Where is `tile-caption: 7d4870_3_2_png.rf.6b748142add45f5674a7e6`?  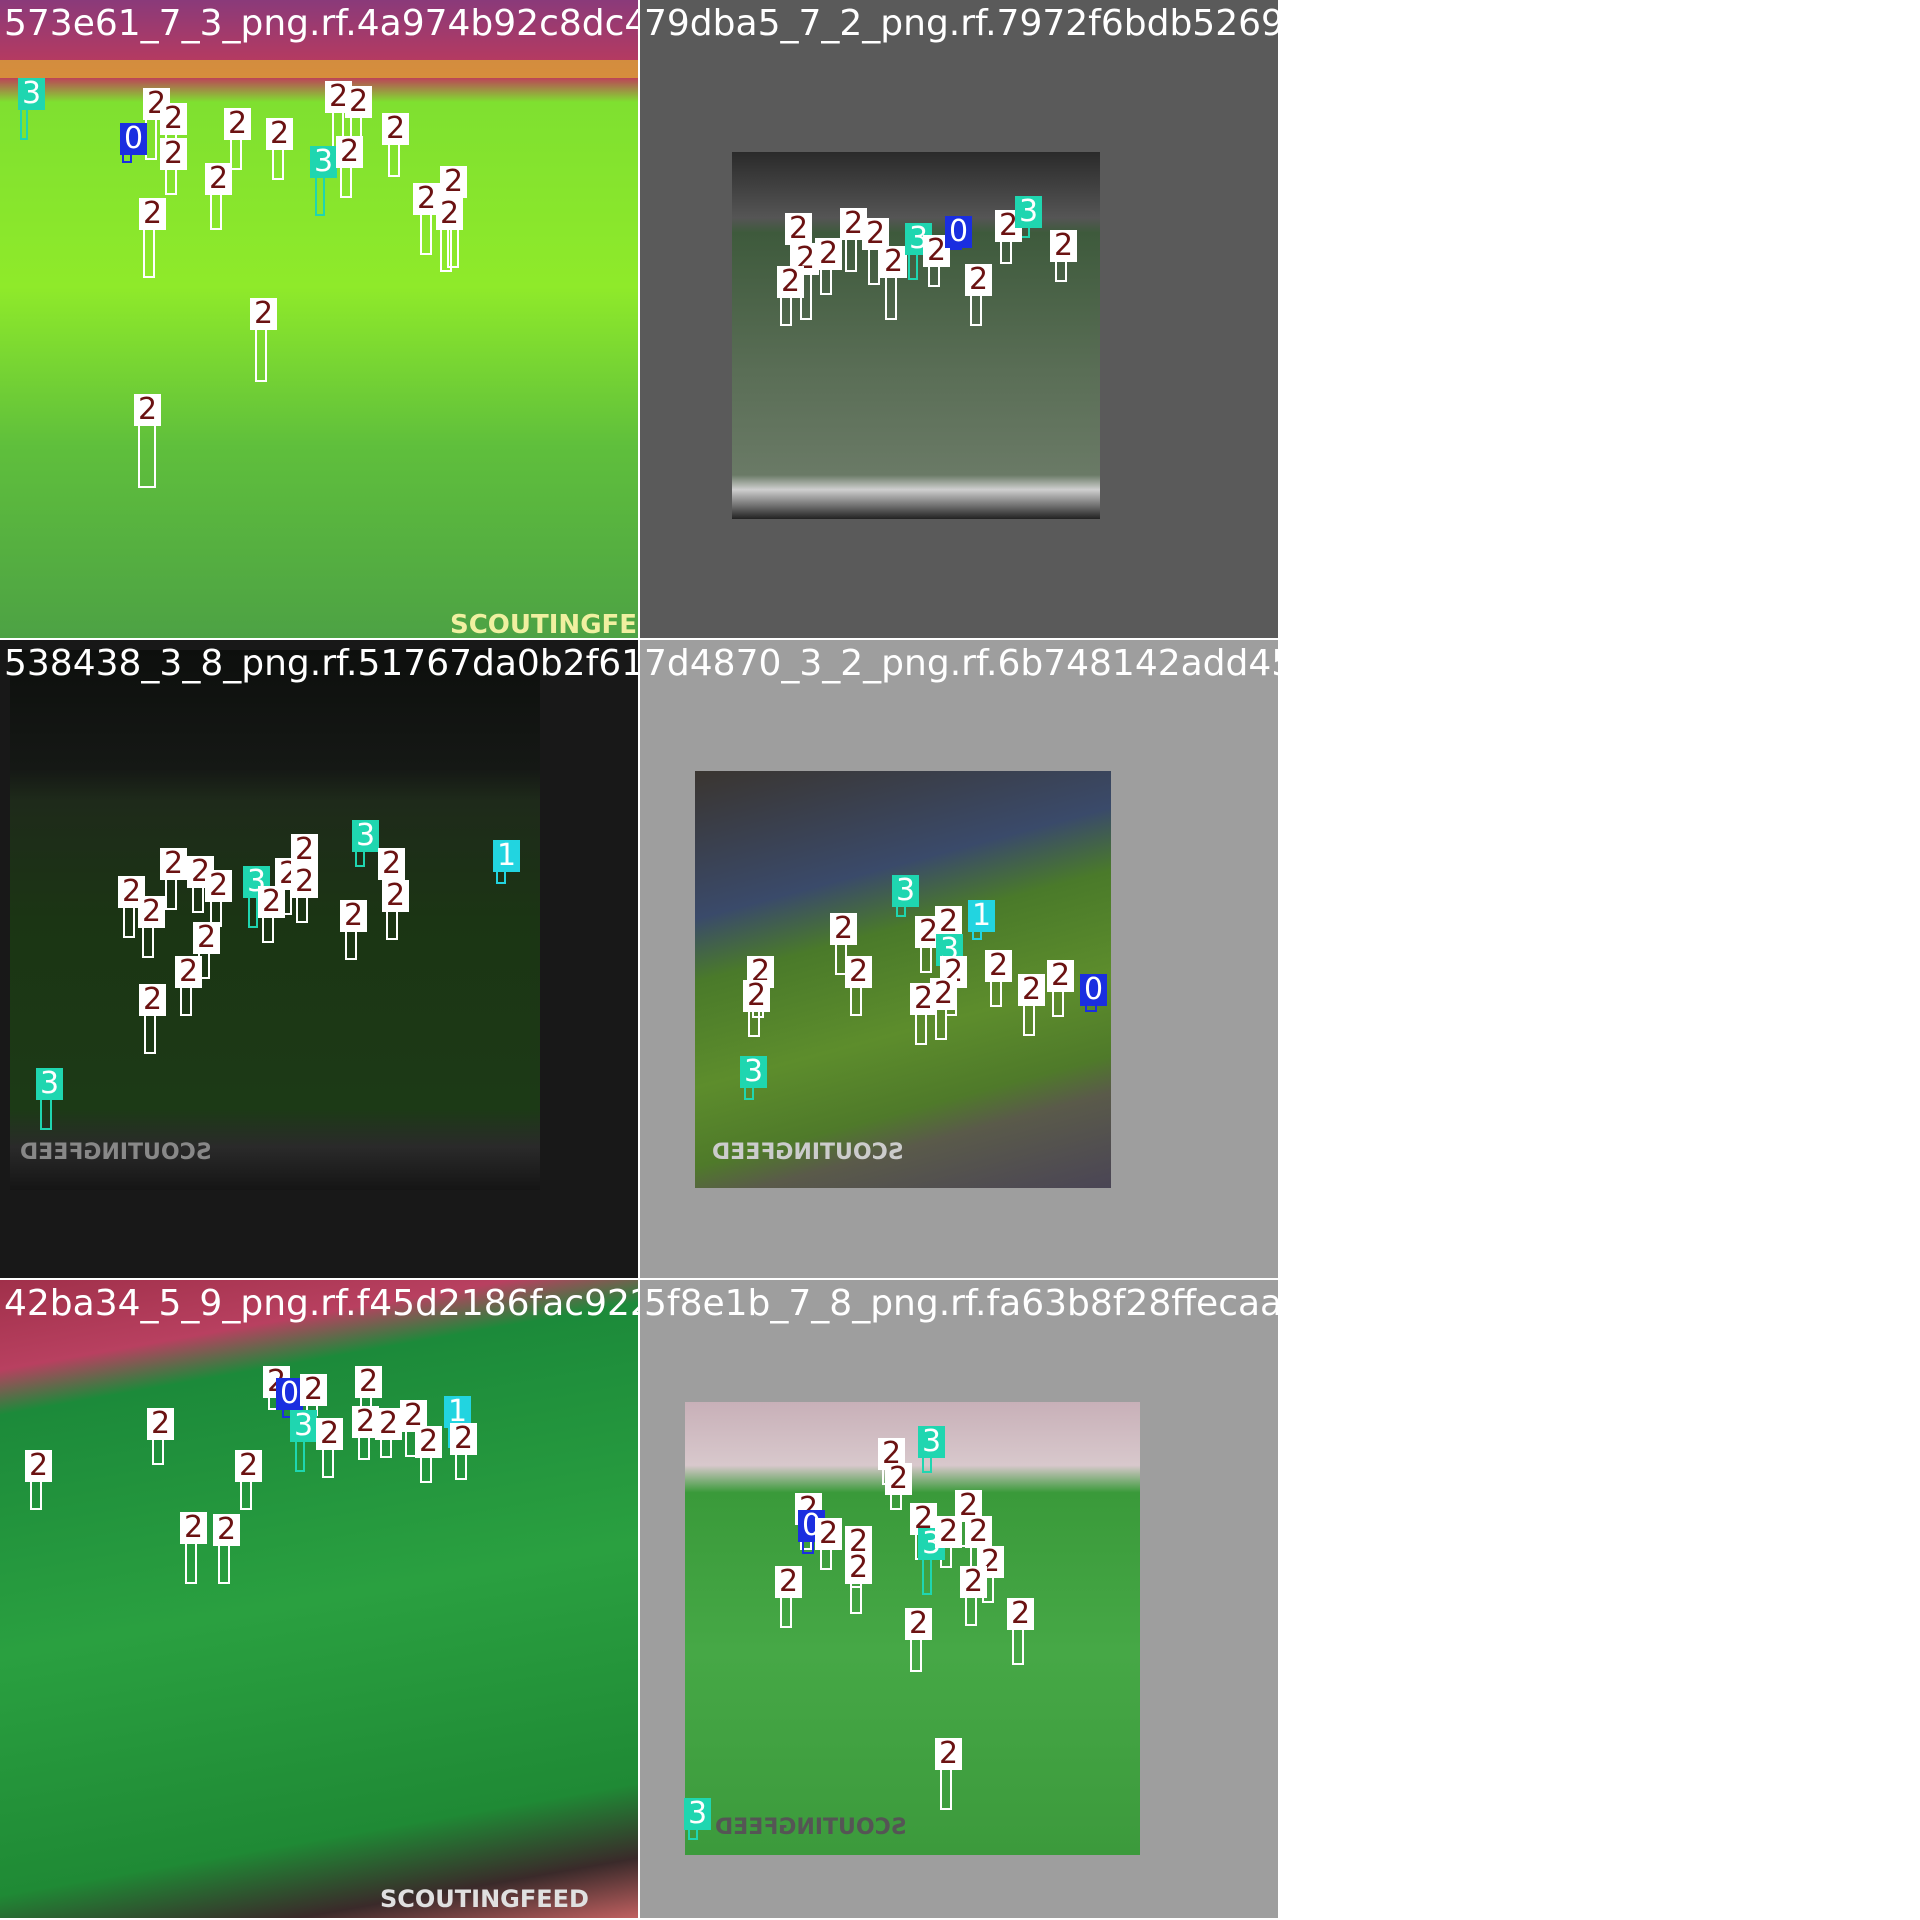 tile-caption: 7d4870_3_2_png.rf.6b748142add45f5674a7e6 is located at coordinates (961, 663).